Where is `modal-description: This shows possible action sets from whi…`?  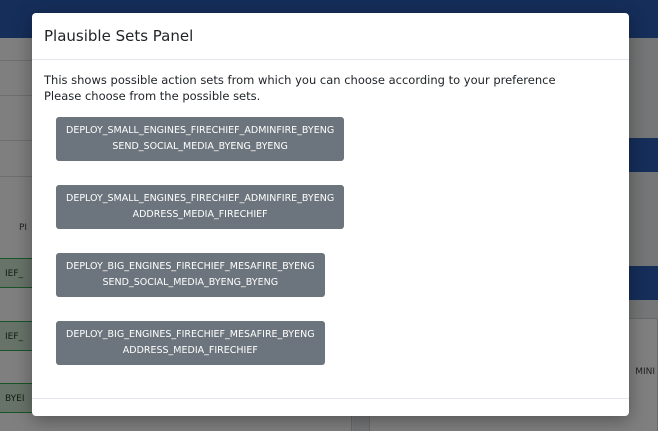
modal-description: This shows possible action sets from whi… is located at coordinates (330, 88).